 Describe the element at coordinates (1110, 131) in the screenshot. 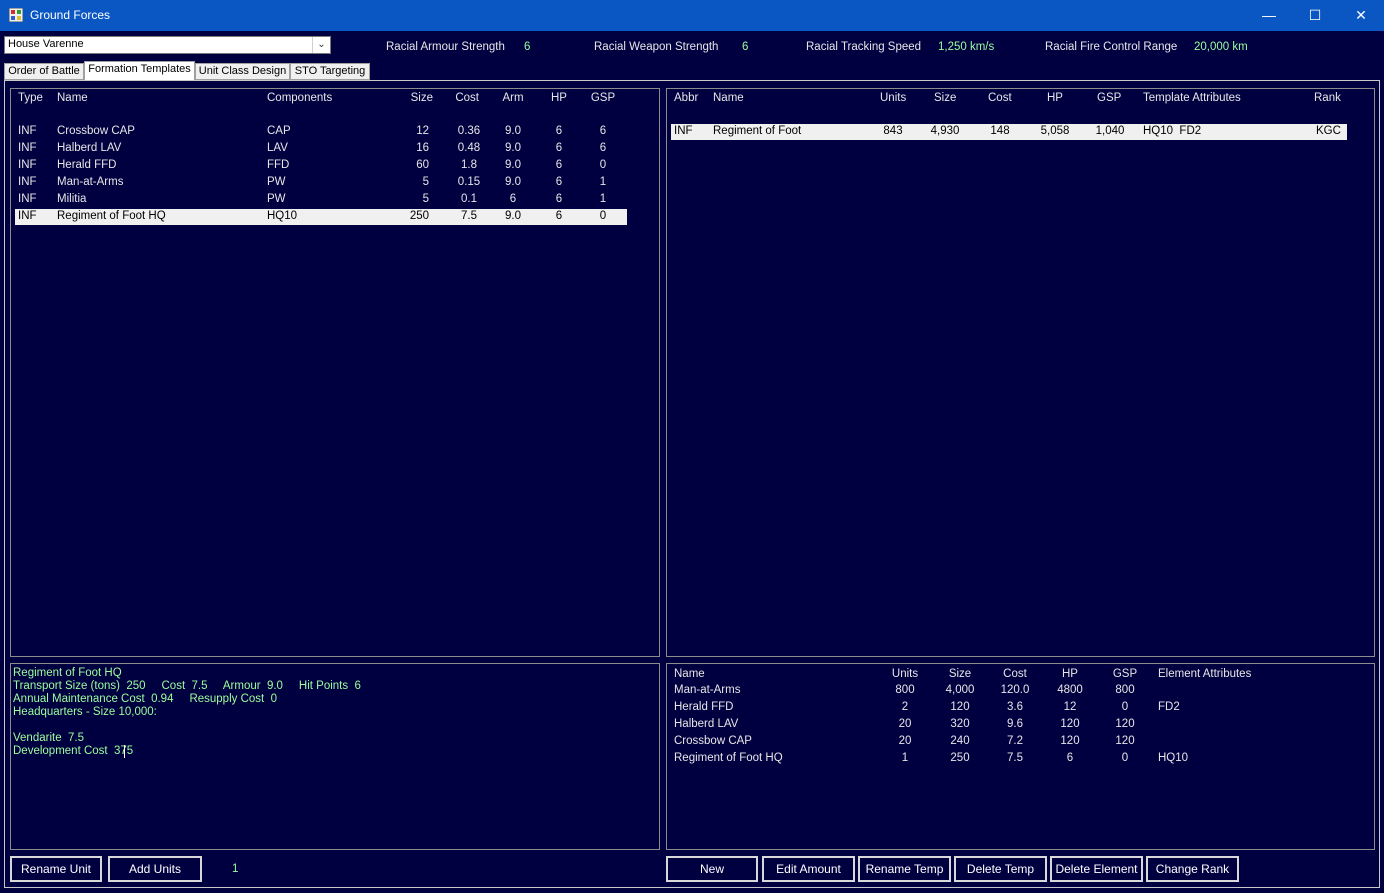

I see `row-gsp: 1,040` at that location.